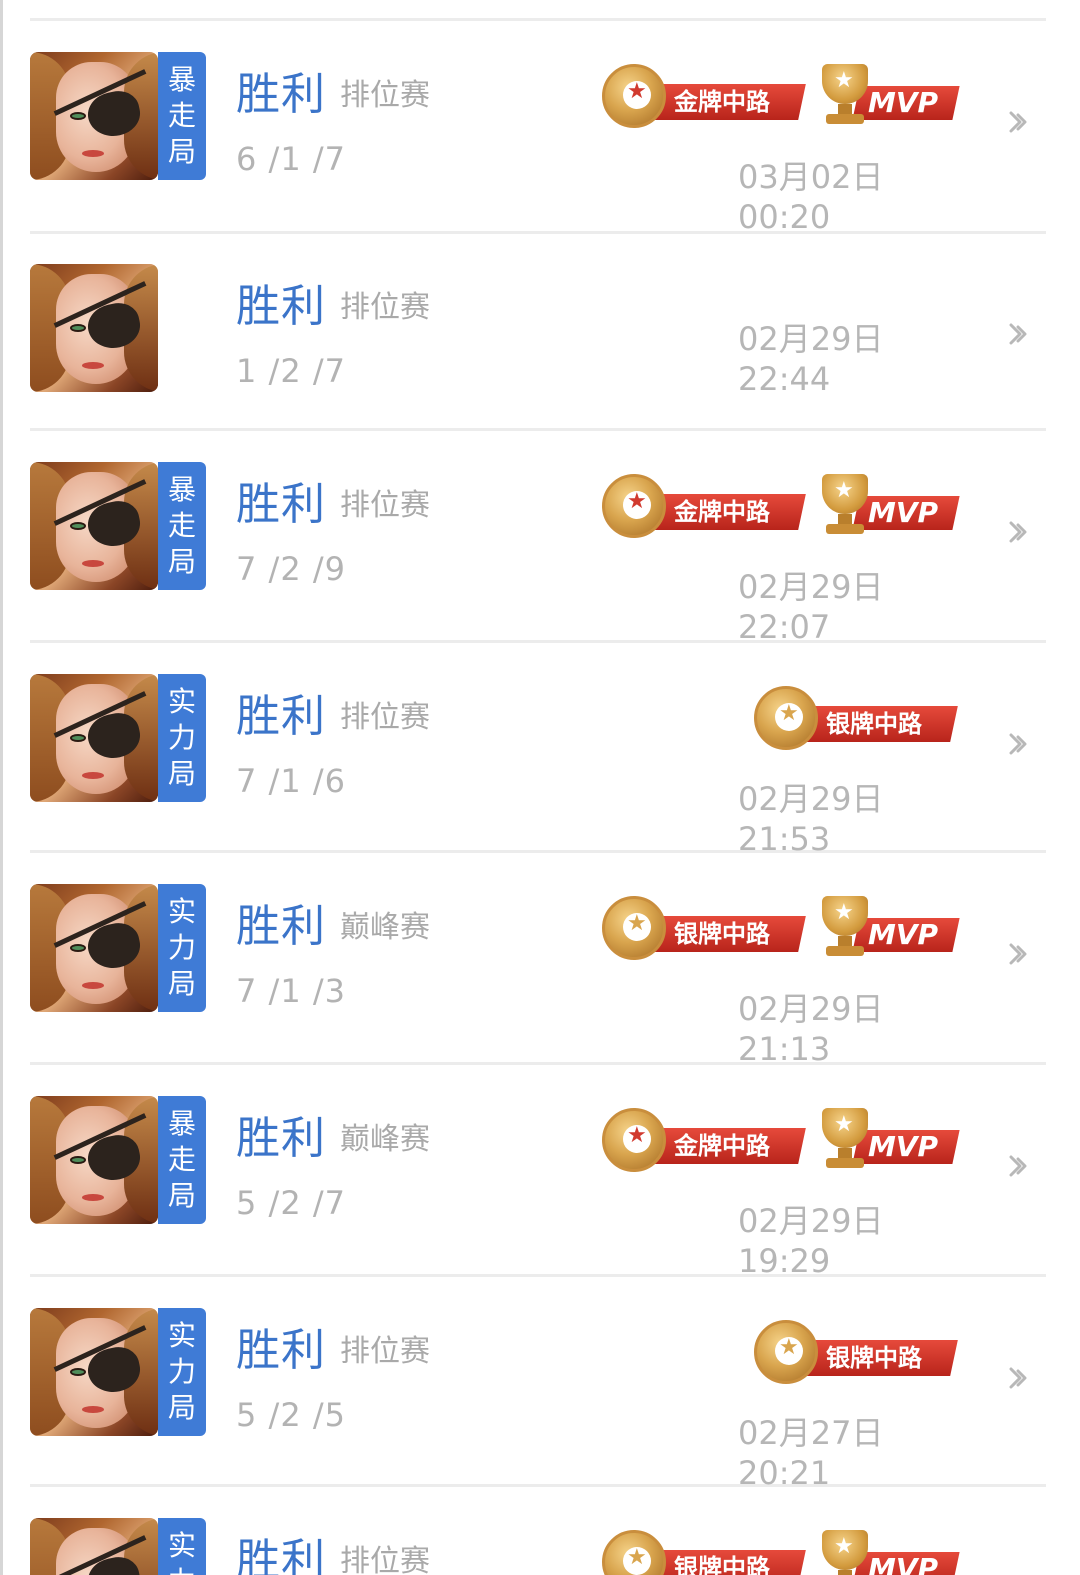  What do you see at coordinates (540, 128) in the screenshot?
I see `match-row: 暴走局胜利排位赛6 /1 /703月02日 00:20金牌中路MVP` at bounding box center [540, 128].